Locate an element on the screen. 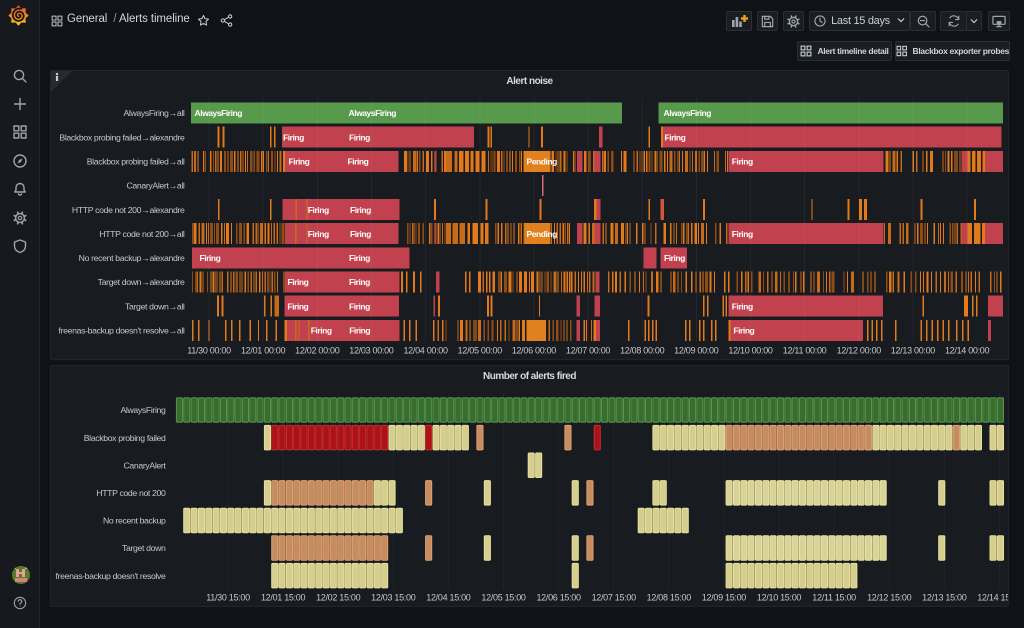 Image resolution: width=1024 pixels, height=628 pixels. svg-text: 12/08 15:00 is located at coordinates (669, 598).